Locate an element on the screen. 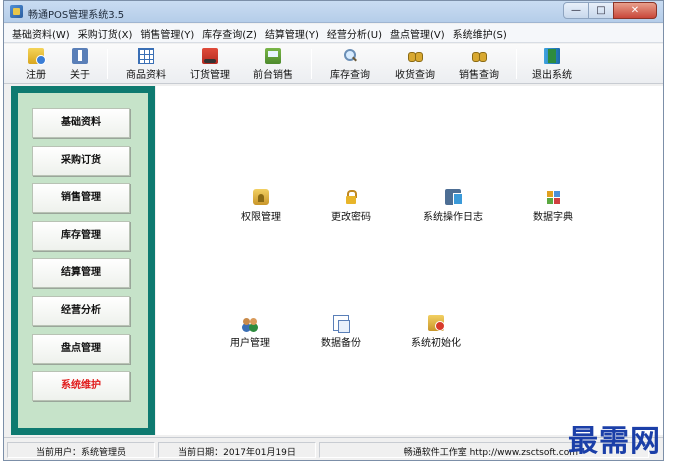 The width and height of the screenshot is (673, 466). toolbar-sales-query-button: 销售查询 is located at coordinates (479, 64).